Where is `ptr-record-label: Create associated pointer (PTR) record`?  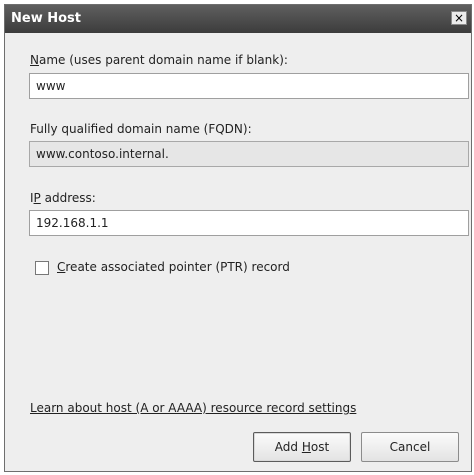
ptr-record-label: Create associated pointer (PTR) record is located at coordinates (173, 267).